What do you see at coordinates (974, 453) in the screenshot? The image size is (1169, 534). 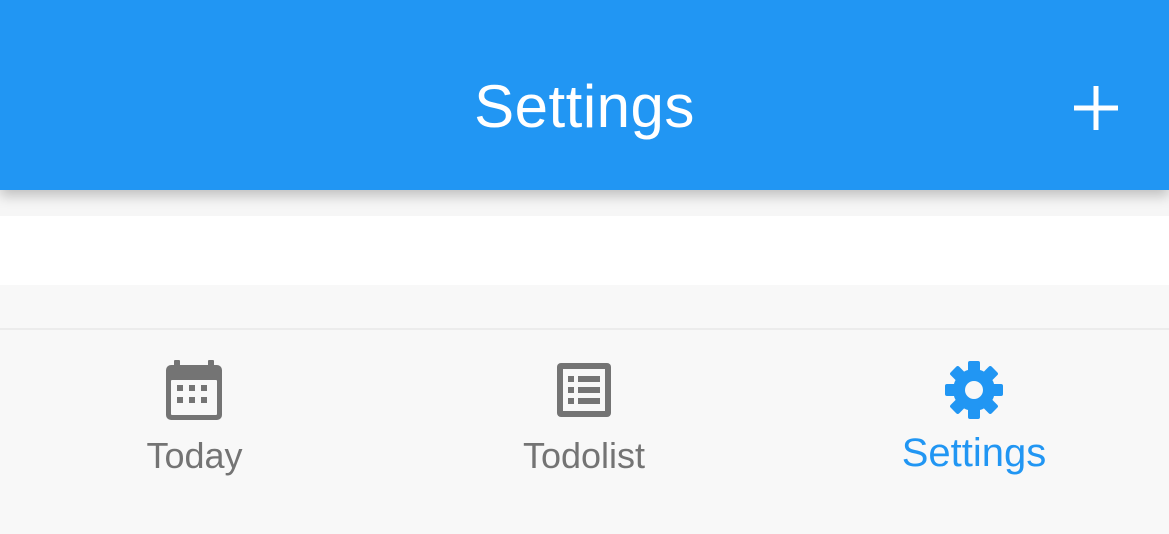 I see `nav-label-settings: Settings` at bounding box center [974, 453].